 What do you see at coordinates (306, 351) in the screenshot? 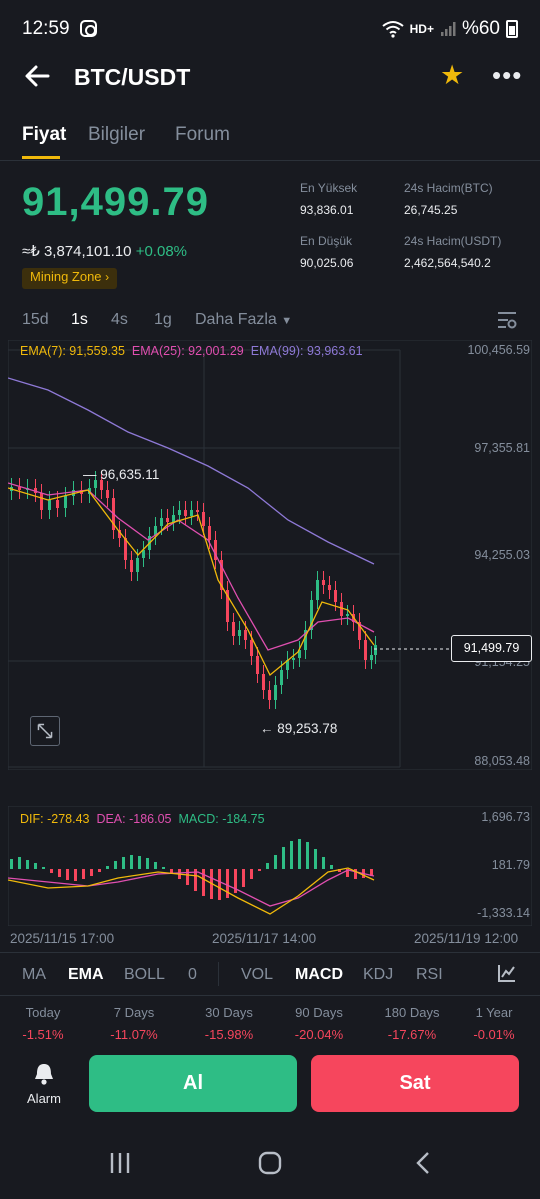
I see `ema99-label: EMA(99): 93,963.61` at bounding box center [306, 351].